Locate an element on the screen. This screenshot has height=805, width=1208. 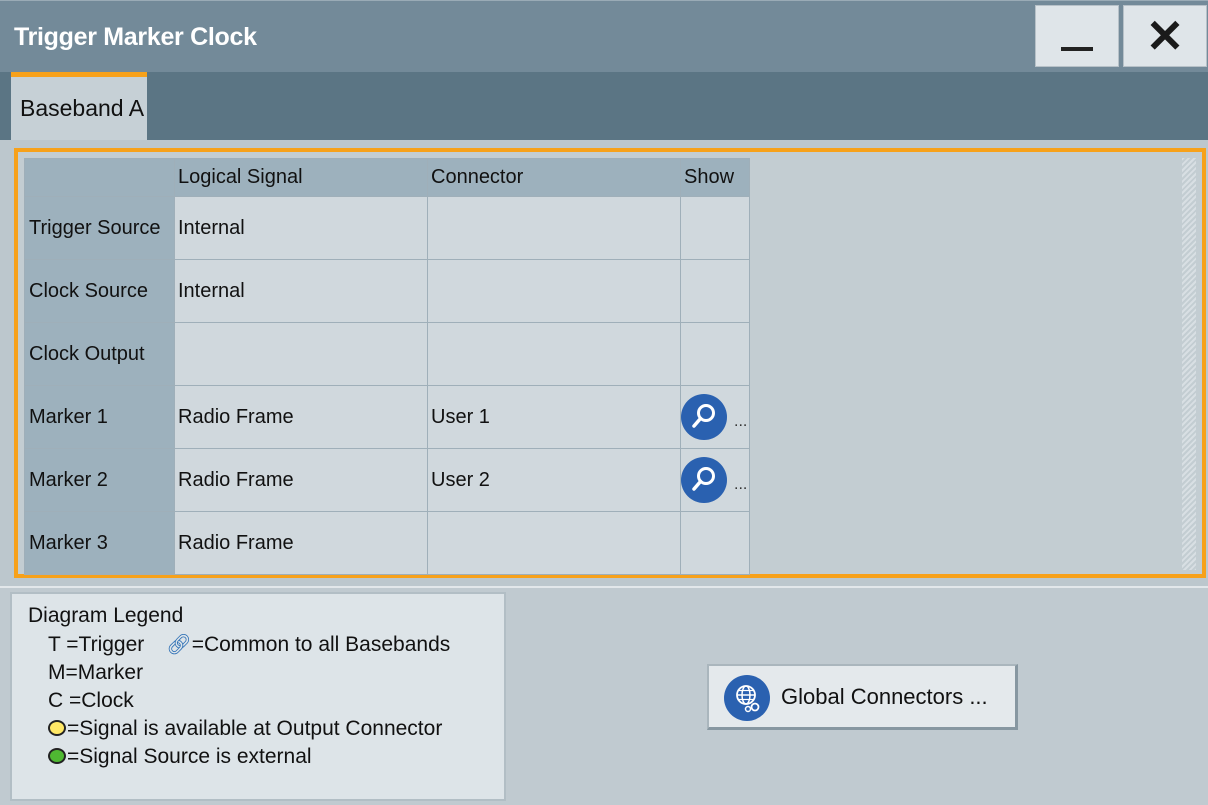
legend-common: =Common to all Basebands is located at coordinates (321, 644).